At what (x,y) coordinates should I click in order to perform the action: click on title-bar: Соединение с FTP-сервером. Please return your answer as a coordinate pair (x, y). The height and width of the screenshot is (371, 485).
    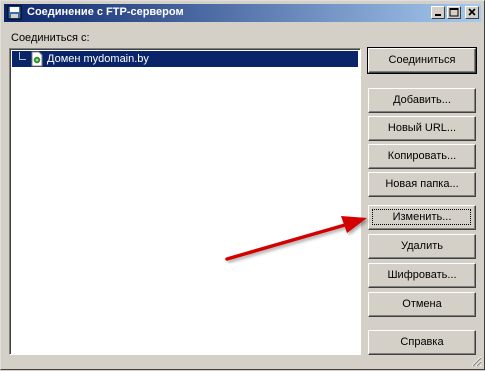
    Looking at the image, I should click on (242, 13).